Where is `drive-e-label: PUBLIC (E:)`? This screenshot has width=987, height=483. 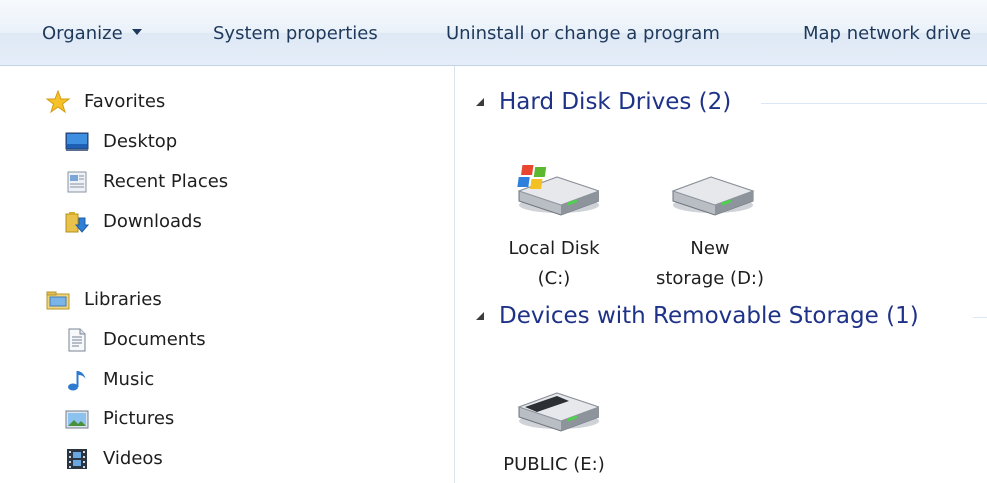
drive-e-label: PUBLIC (E:) is located at coordinates (554, 465).